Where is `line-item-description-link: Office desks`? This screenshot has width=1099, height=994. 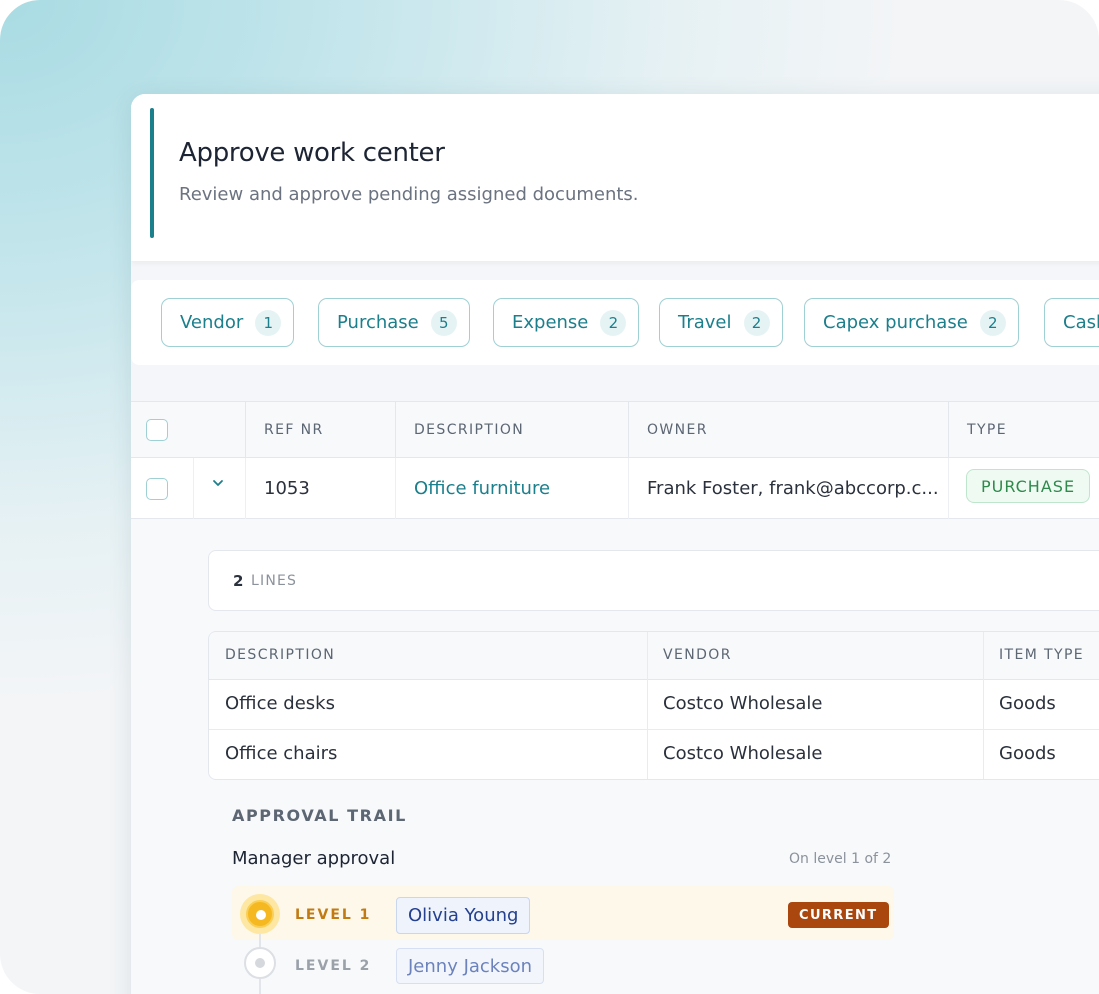 line-item-description-link: Office desks is located at coordinates (280, 703).